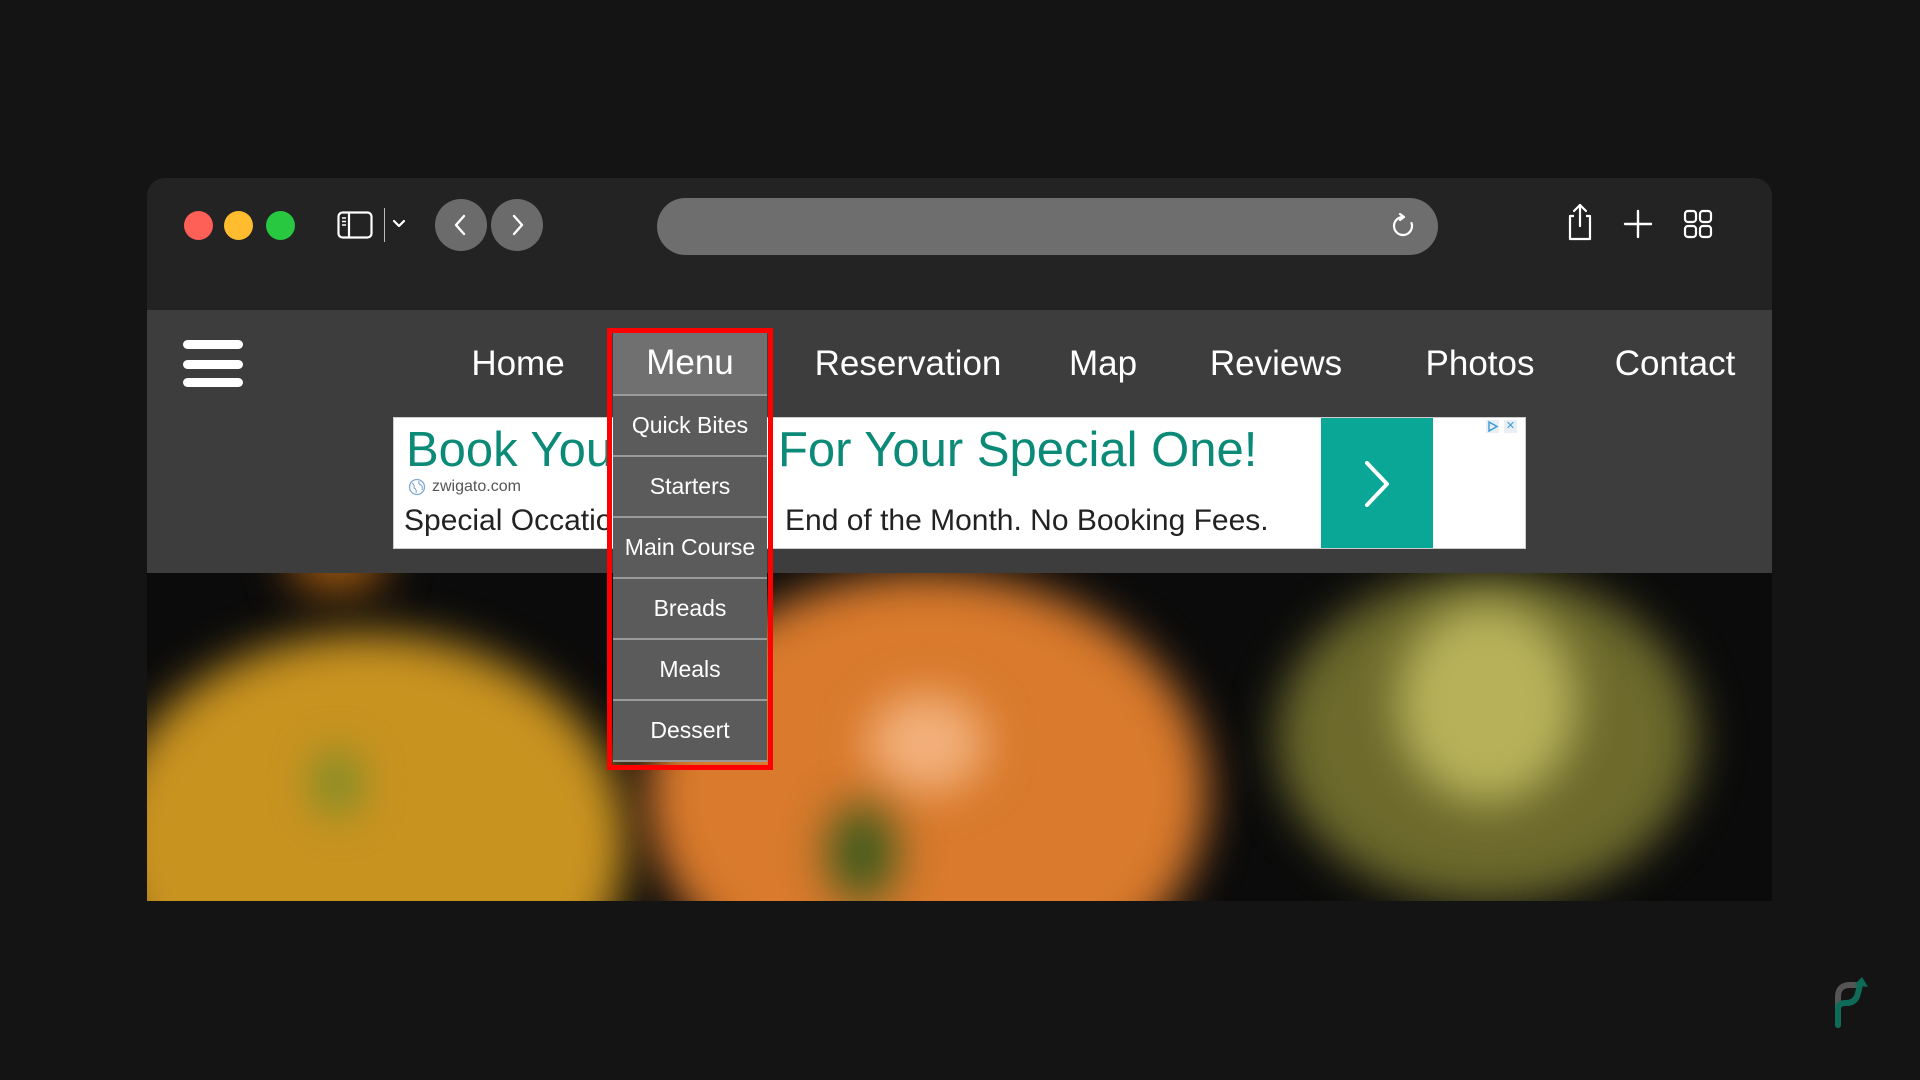 This screenshot has height=1080, width=1920. What do you see at coordinates (1480, 364) in the screenshot?
I see `nav-item-photos: Photos` at bounding box center [1480, 364].